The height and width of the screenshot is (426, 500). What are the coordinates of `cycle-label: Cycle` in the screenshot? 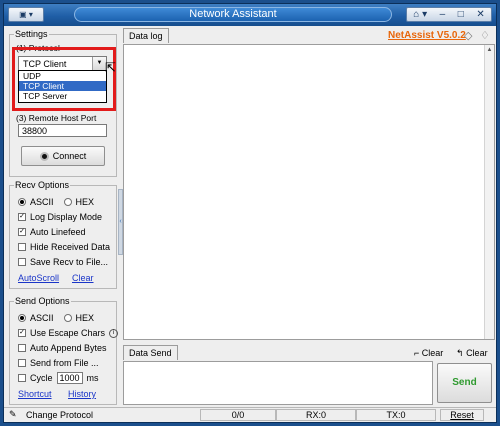 It's located at (41, 378).